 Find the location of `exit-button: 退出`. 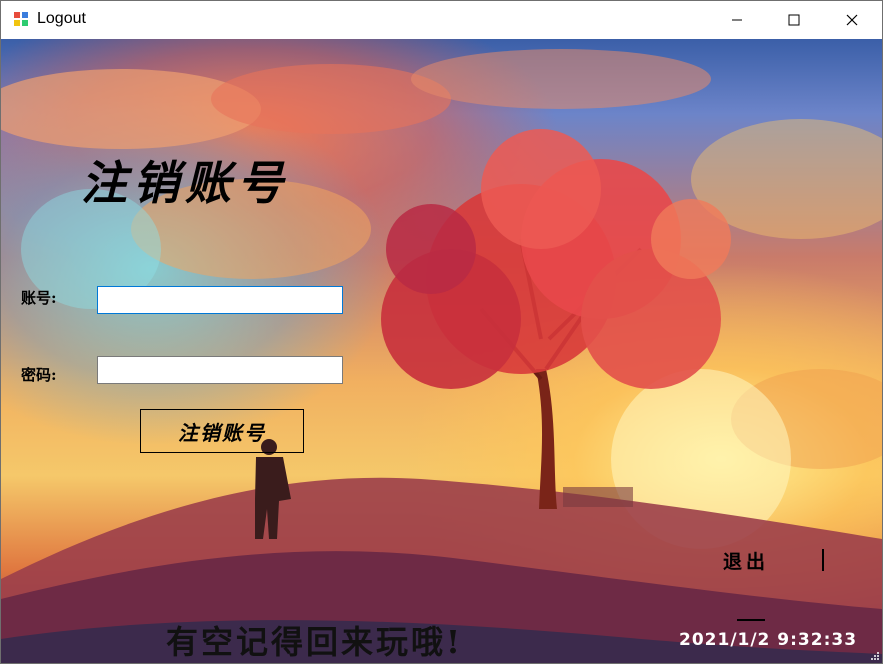

exit-button: 退出 is located at coordinates (746, 560).